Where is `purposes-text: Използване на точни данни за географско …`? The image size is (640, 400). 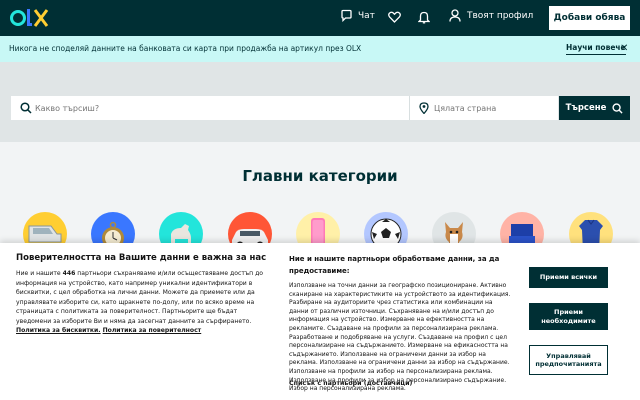 purposes-text: Използване на точни данни за географско … is located at coordinates (400, 337).